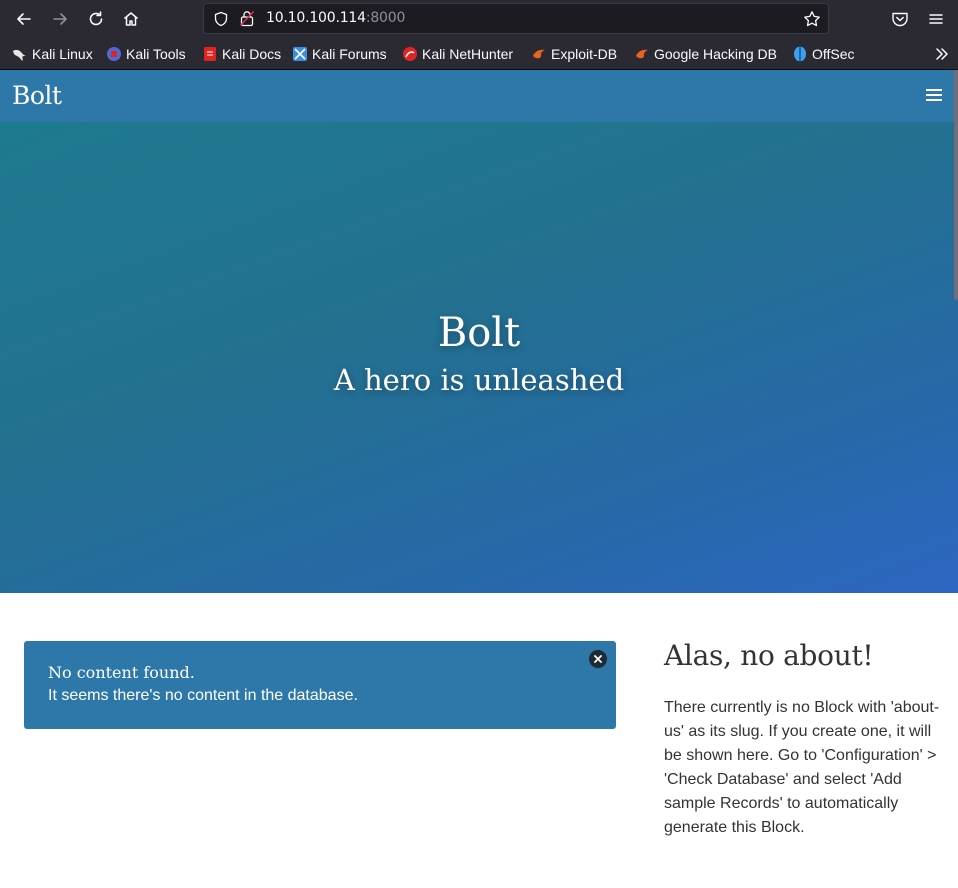 The width and height of the screenshot is (958, 888). I want to click on google-hacking-db-icon, so click(642, 54).